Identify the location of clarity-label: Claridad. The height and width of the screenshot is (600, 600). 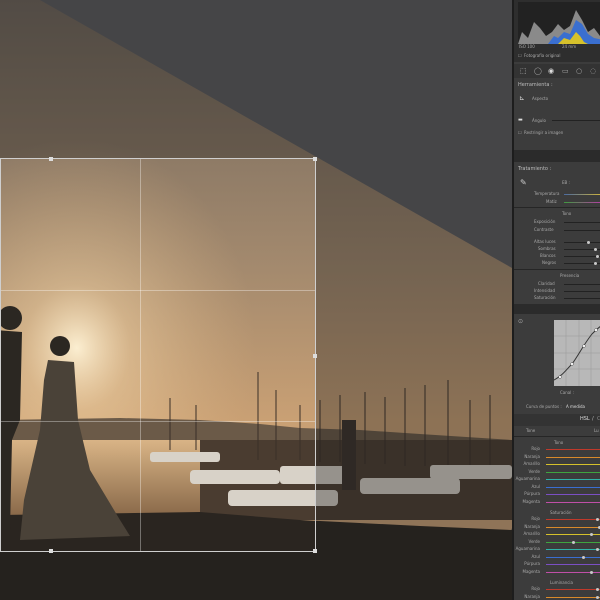
(546, 283).